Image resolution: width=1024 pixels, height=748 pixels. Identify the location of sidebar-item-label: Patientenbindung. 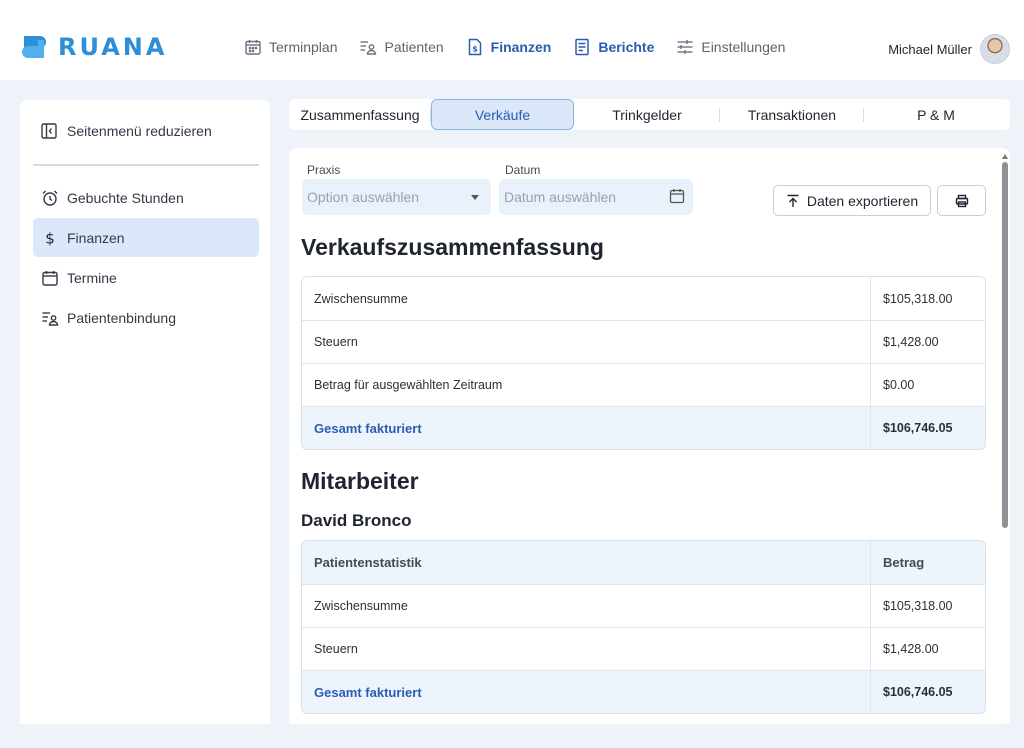
(121, 317).